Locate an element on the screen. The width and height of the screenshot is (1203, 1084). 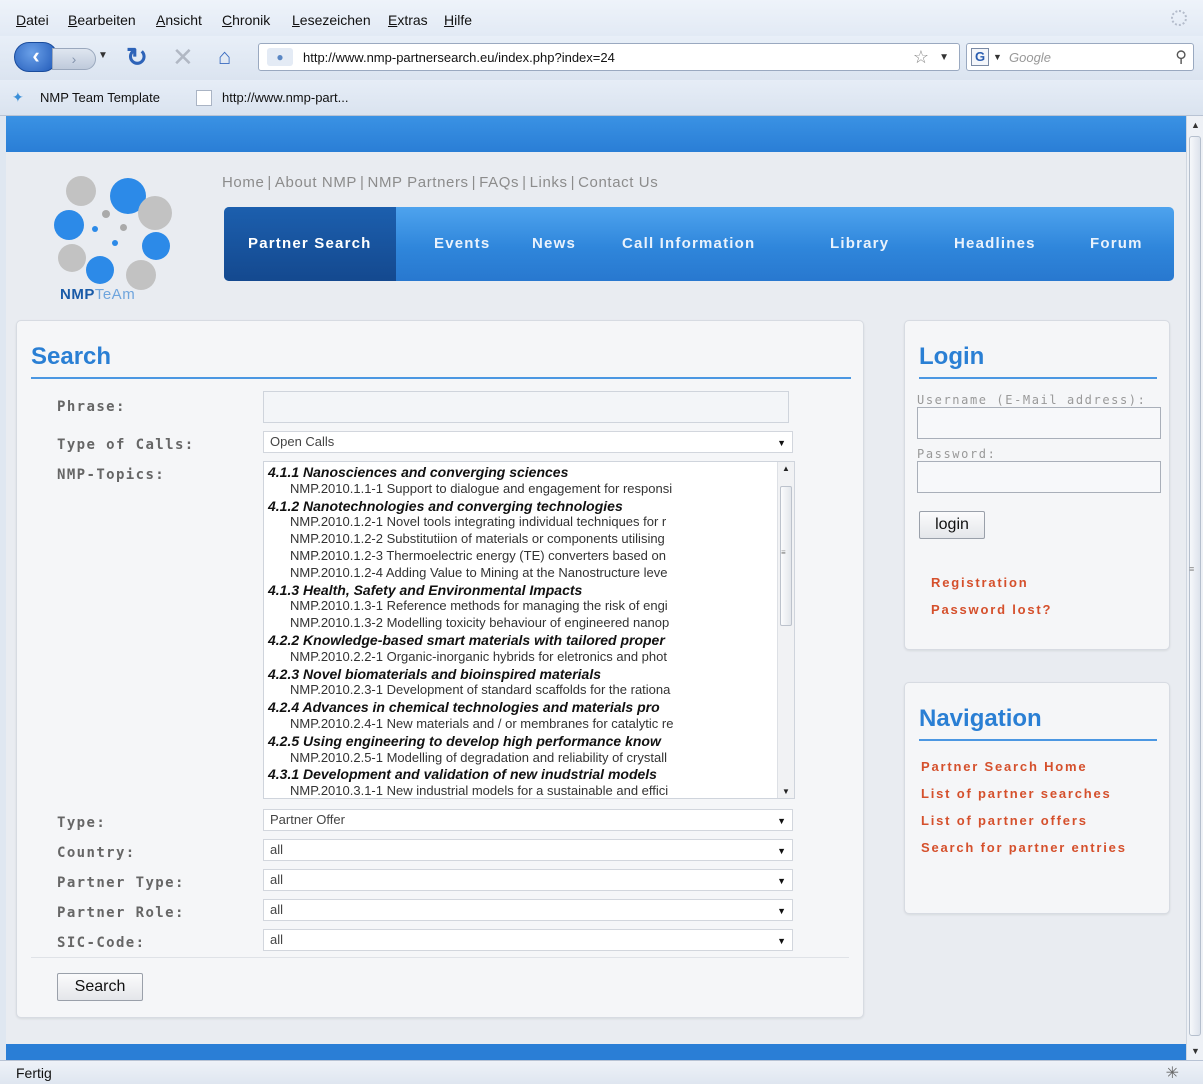
web-search-placeholder: Google is located at coordinates (1030, 57).